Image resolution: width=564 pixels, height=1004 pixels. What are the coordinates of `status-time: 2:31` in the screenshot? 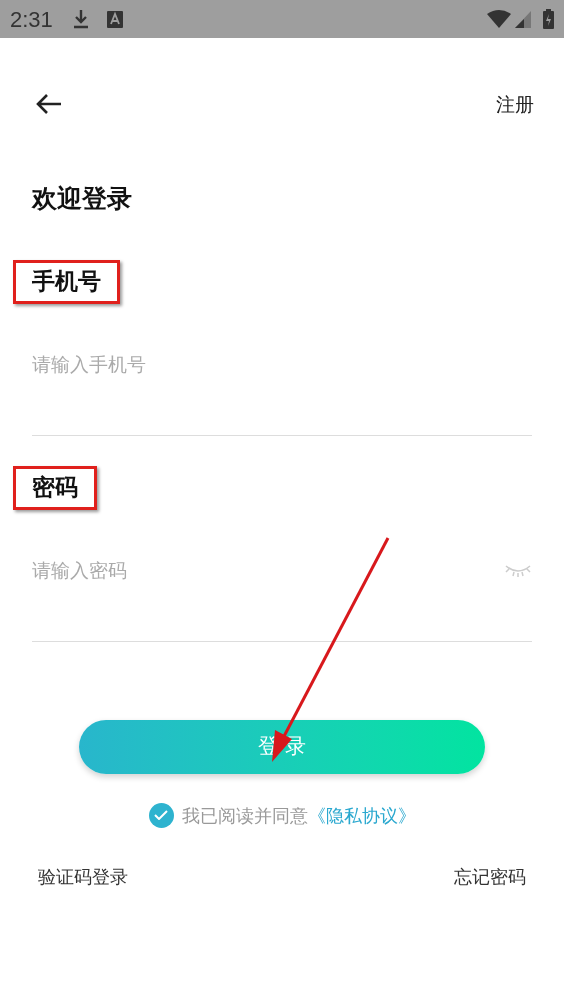 It's located at (31, 19).